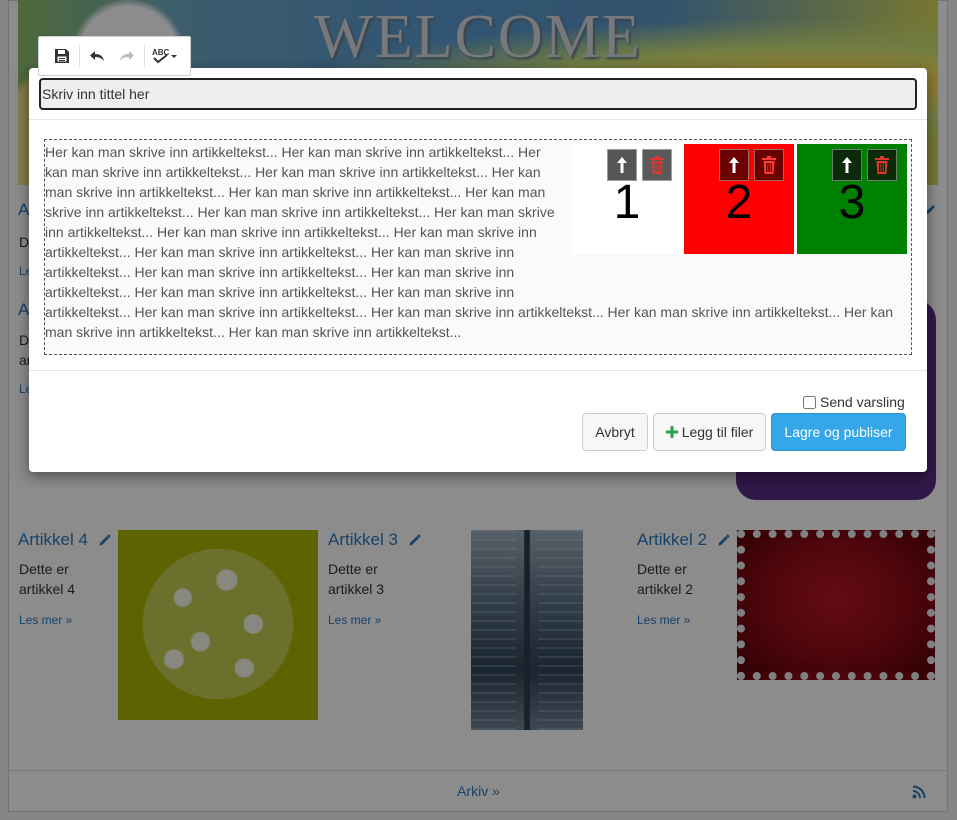 The height and width of the screenshot is (820, 957). What do you see at coordinates (478, 94) in the screenshot?
I see `title-input` at bounding box center [478, 94].